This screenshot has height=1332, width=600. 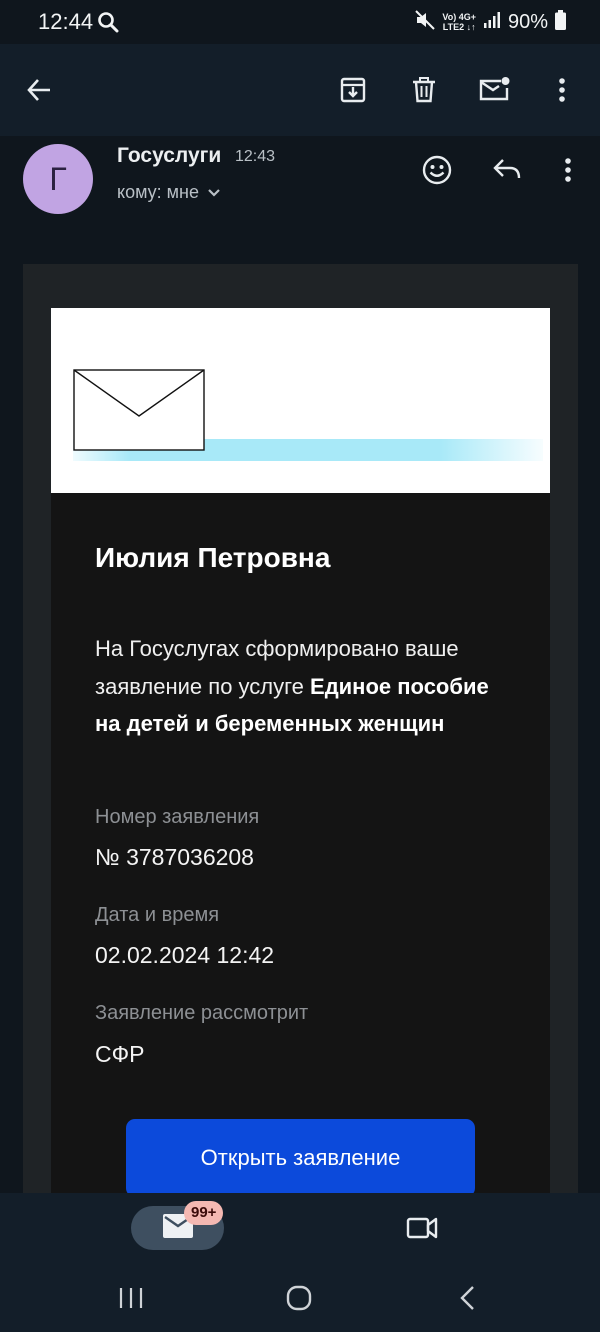 I want to click on battery-percent: 90%, so click(x=527, y=21).